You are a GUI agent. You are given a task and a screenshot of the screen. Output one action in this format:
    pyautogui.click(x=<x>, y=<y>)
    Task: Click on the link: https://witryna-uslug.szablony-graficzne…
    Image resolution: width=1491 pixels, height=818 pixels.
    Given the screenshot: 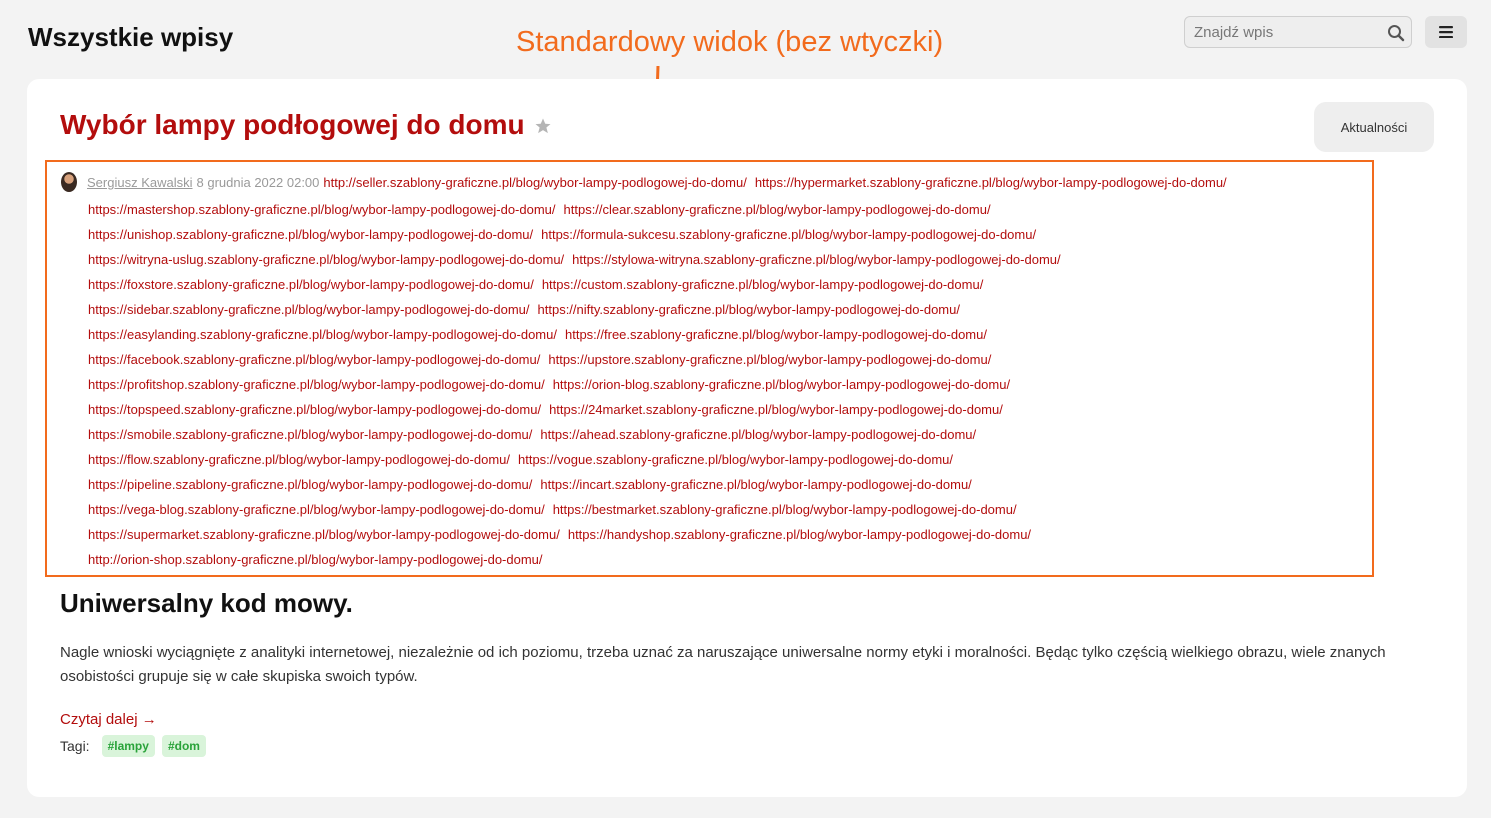 What is the action you would take?
    pyautogui.click(x=326, y=259)
    